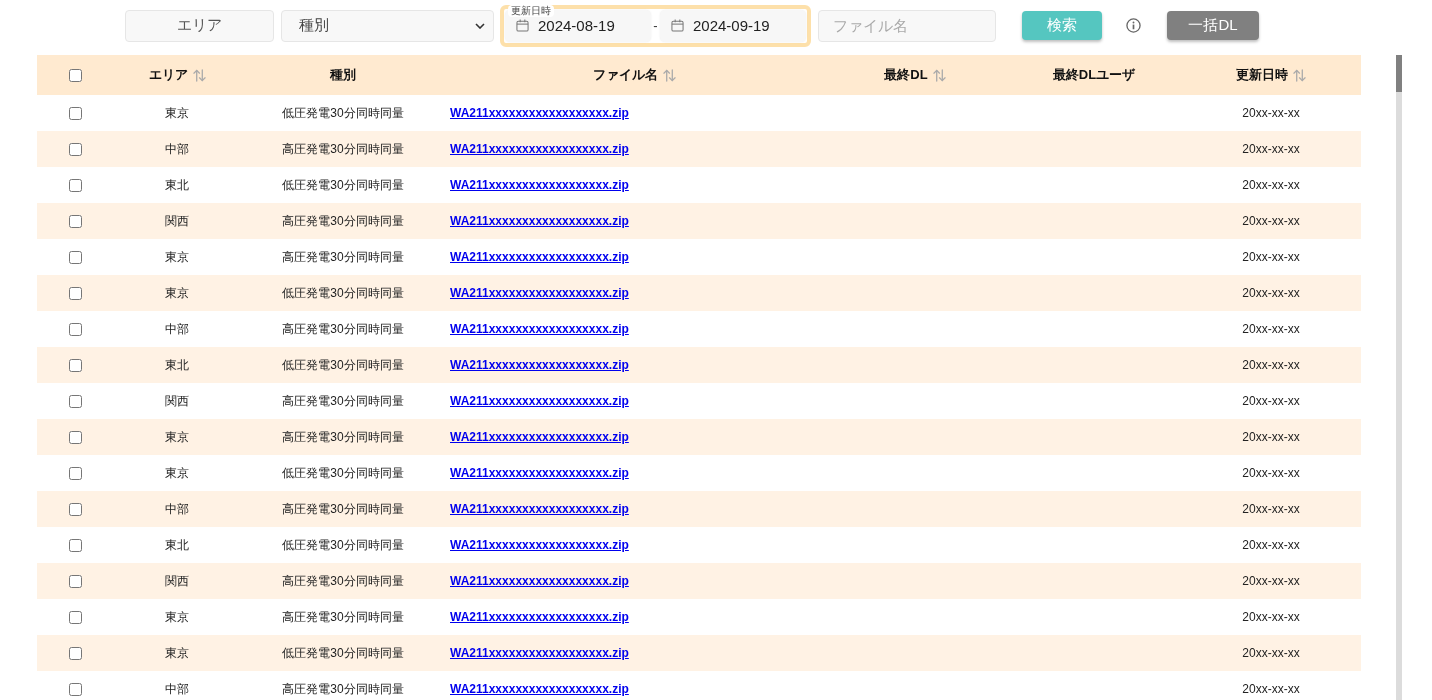  What do you see at coordinates (199, 25) in the screenshot?
I see `area-filter: エリア` at bounding box center [199, 25].